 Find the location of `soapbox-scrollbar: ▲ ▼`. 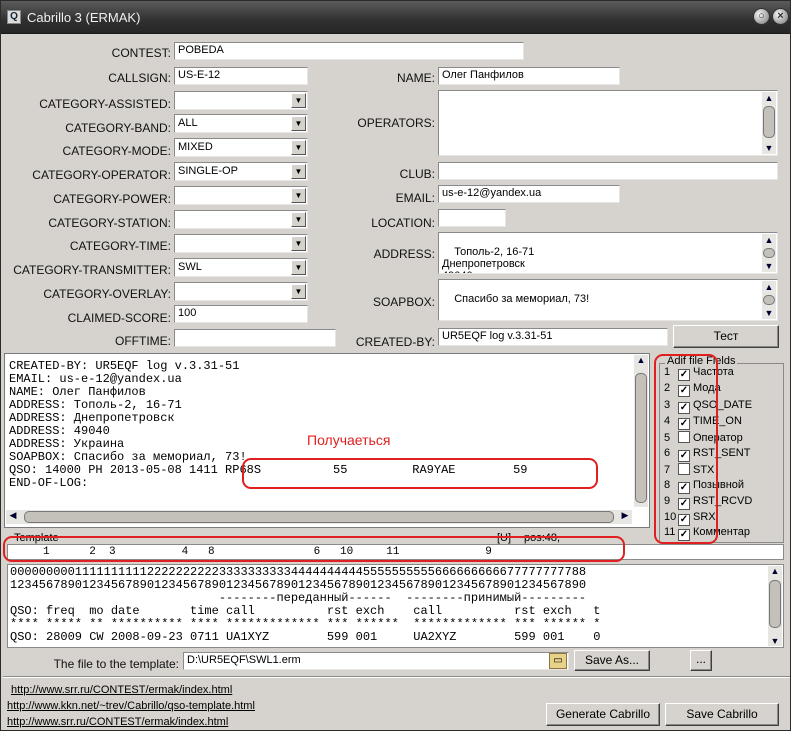

soapbox-scrollbar: ▲ ▼ is located at coordinates (769, 300).